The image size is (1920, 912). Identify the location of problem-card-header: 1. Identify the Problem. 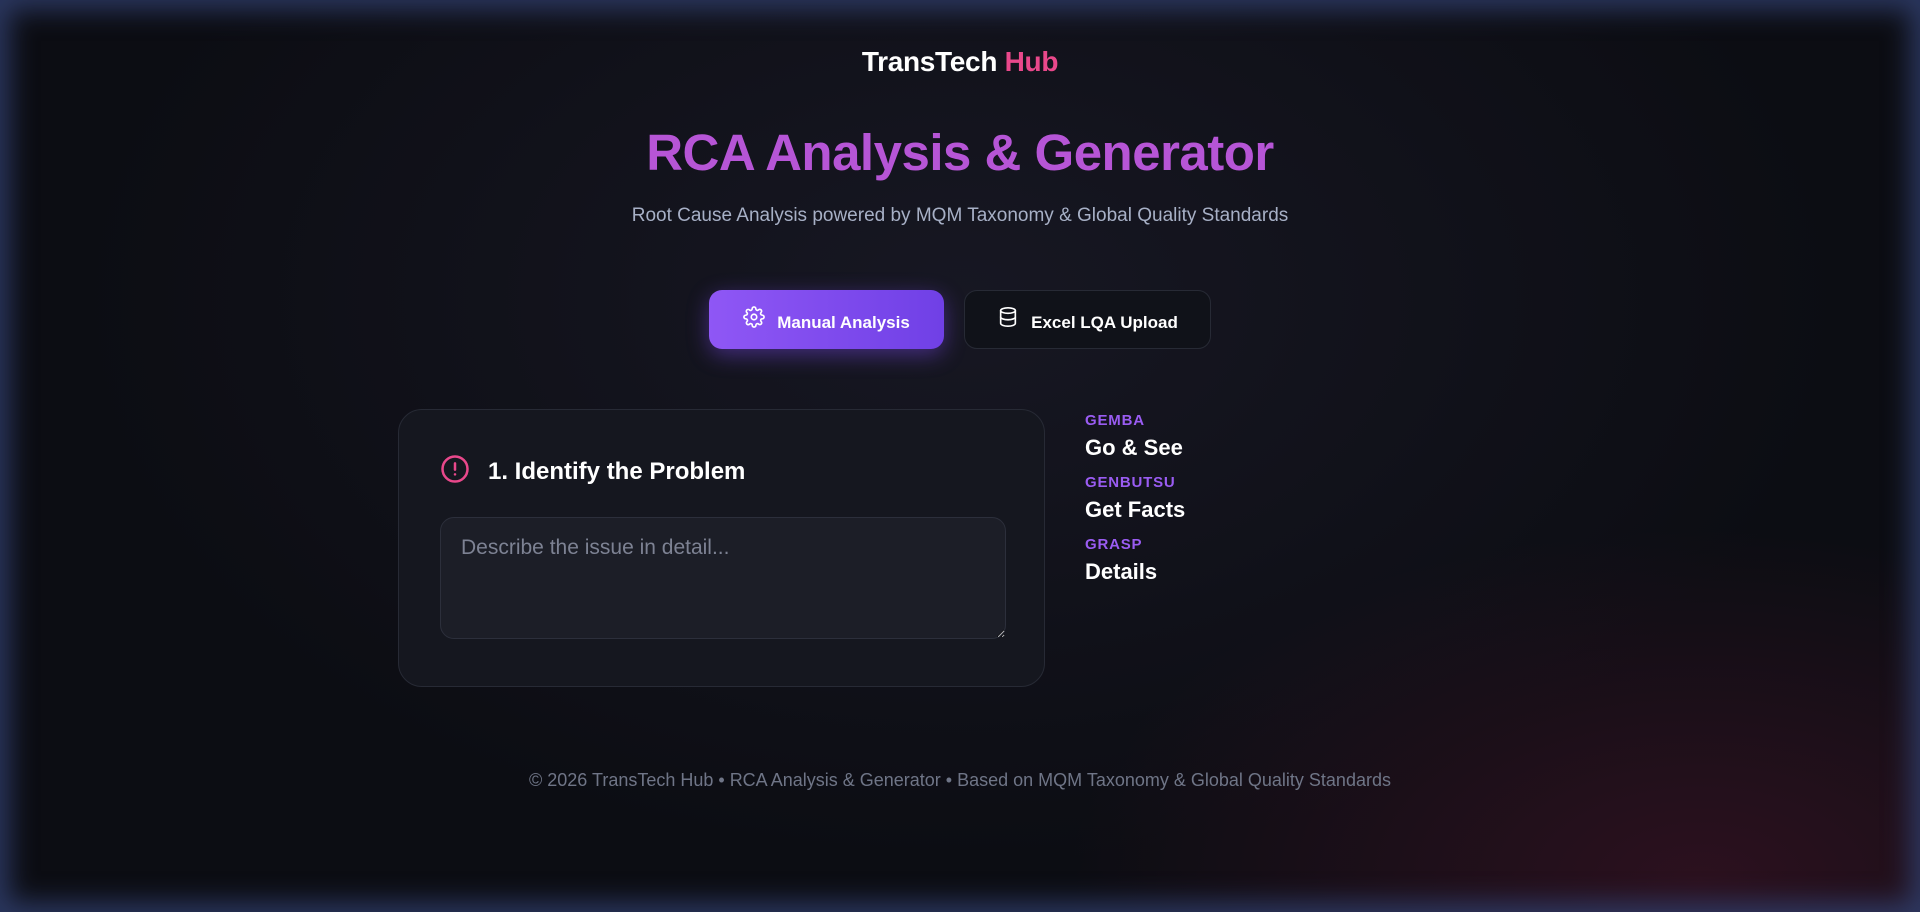
(592, 471).